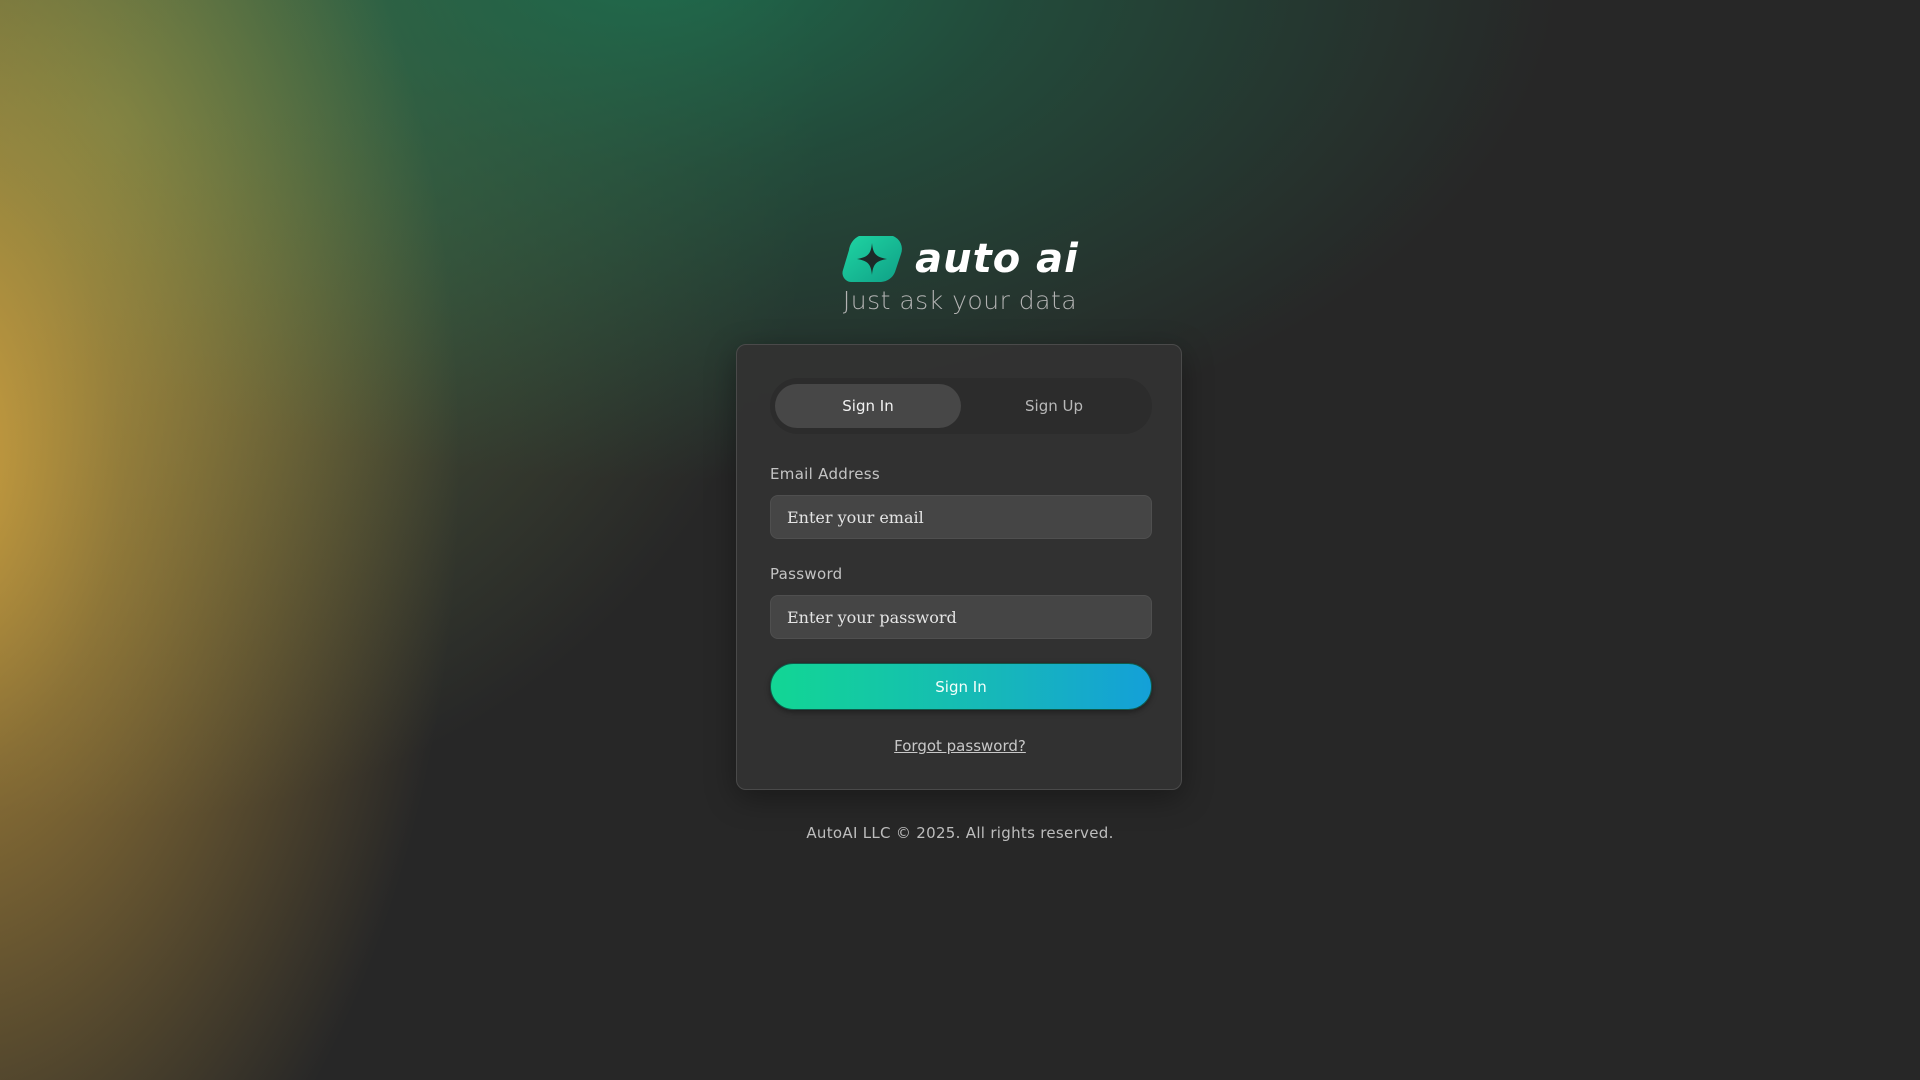 The image size is (1920, 1080). Describe the element at coordinates (961, 686) in the screenshot. I see `sign-in-button: Sign In` at that location.